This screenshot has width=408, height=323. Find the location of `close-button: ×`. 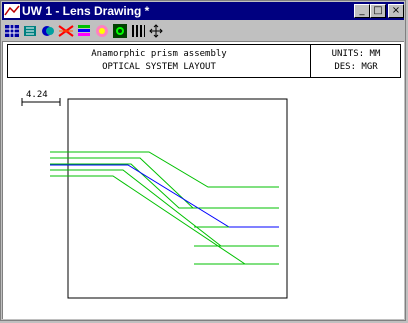

close-button: × is located at coordinates (396, 11).